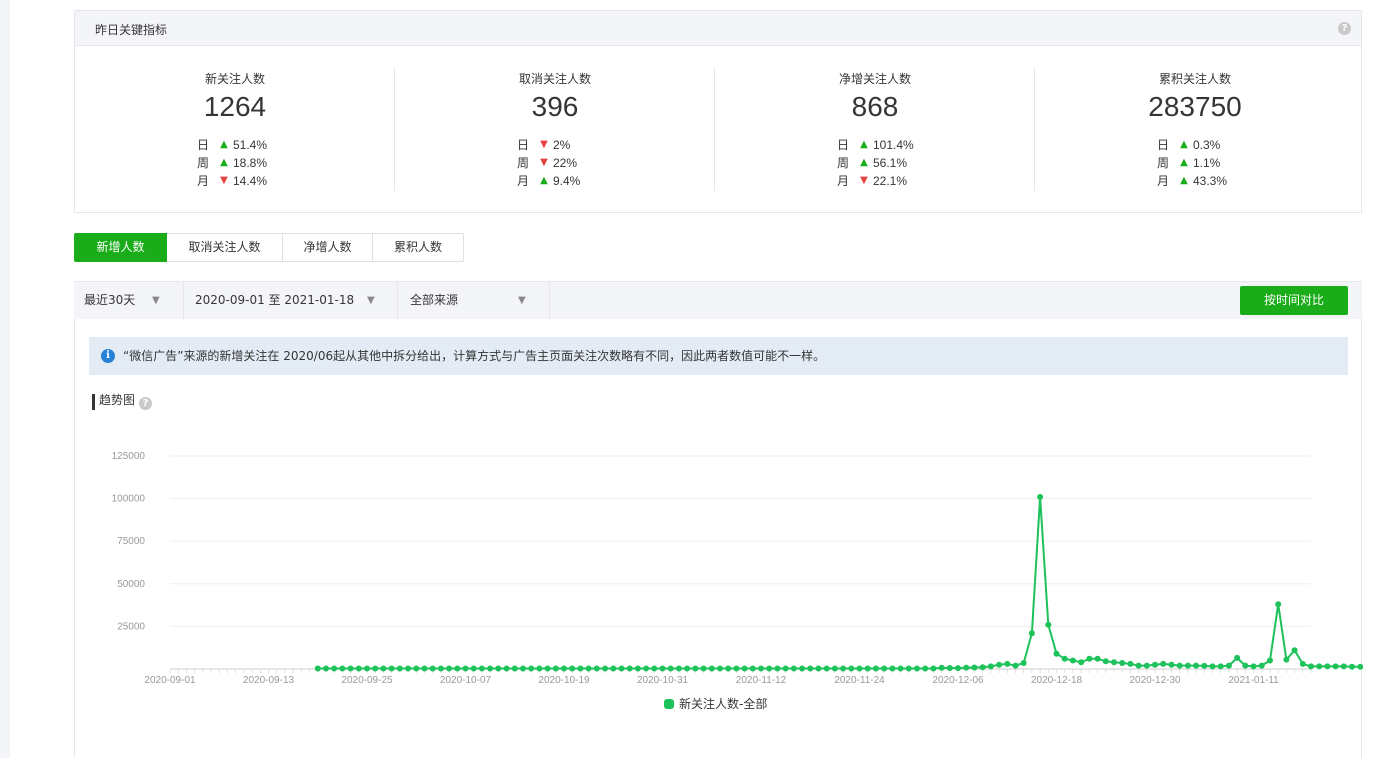 The width and height of the screenshot is (1389, 758). What do you see at coordinates (474, 300) in the screenshot?
I see `source-select: 全部来源 ▼` at bounding box center [474, 300].